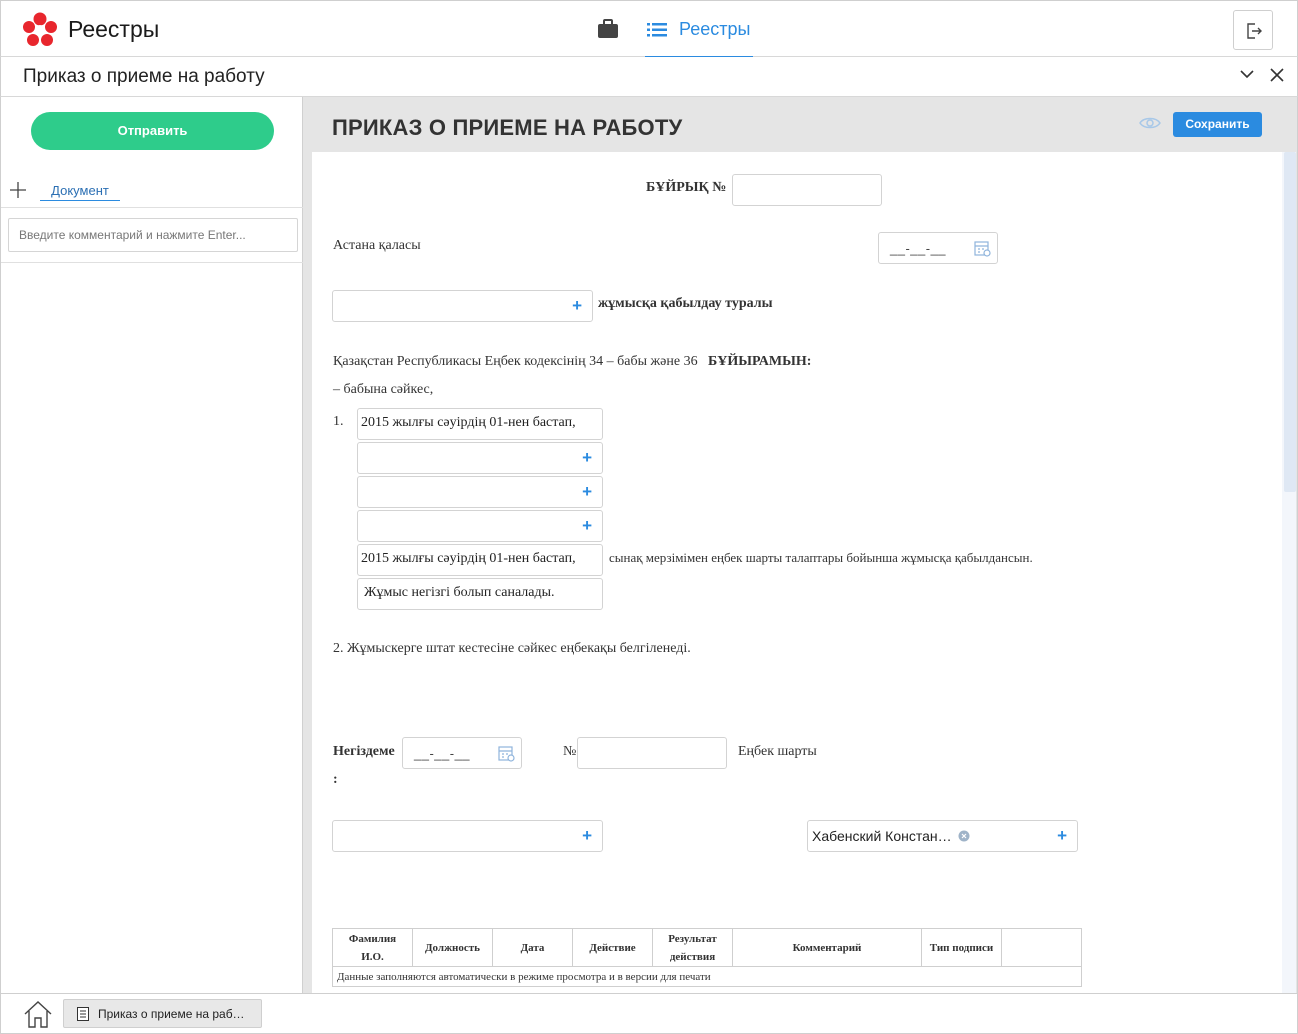  What do you see at coordinates (532, 947) in the screenshot?
I see `col-date: Дата` at bounding box center [532, 947].